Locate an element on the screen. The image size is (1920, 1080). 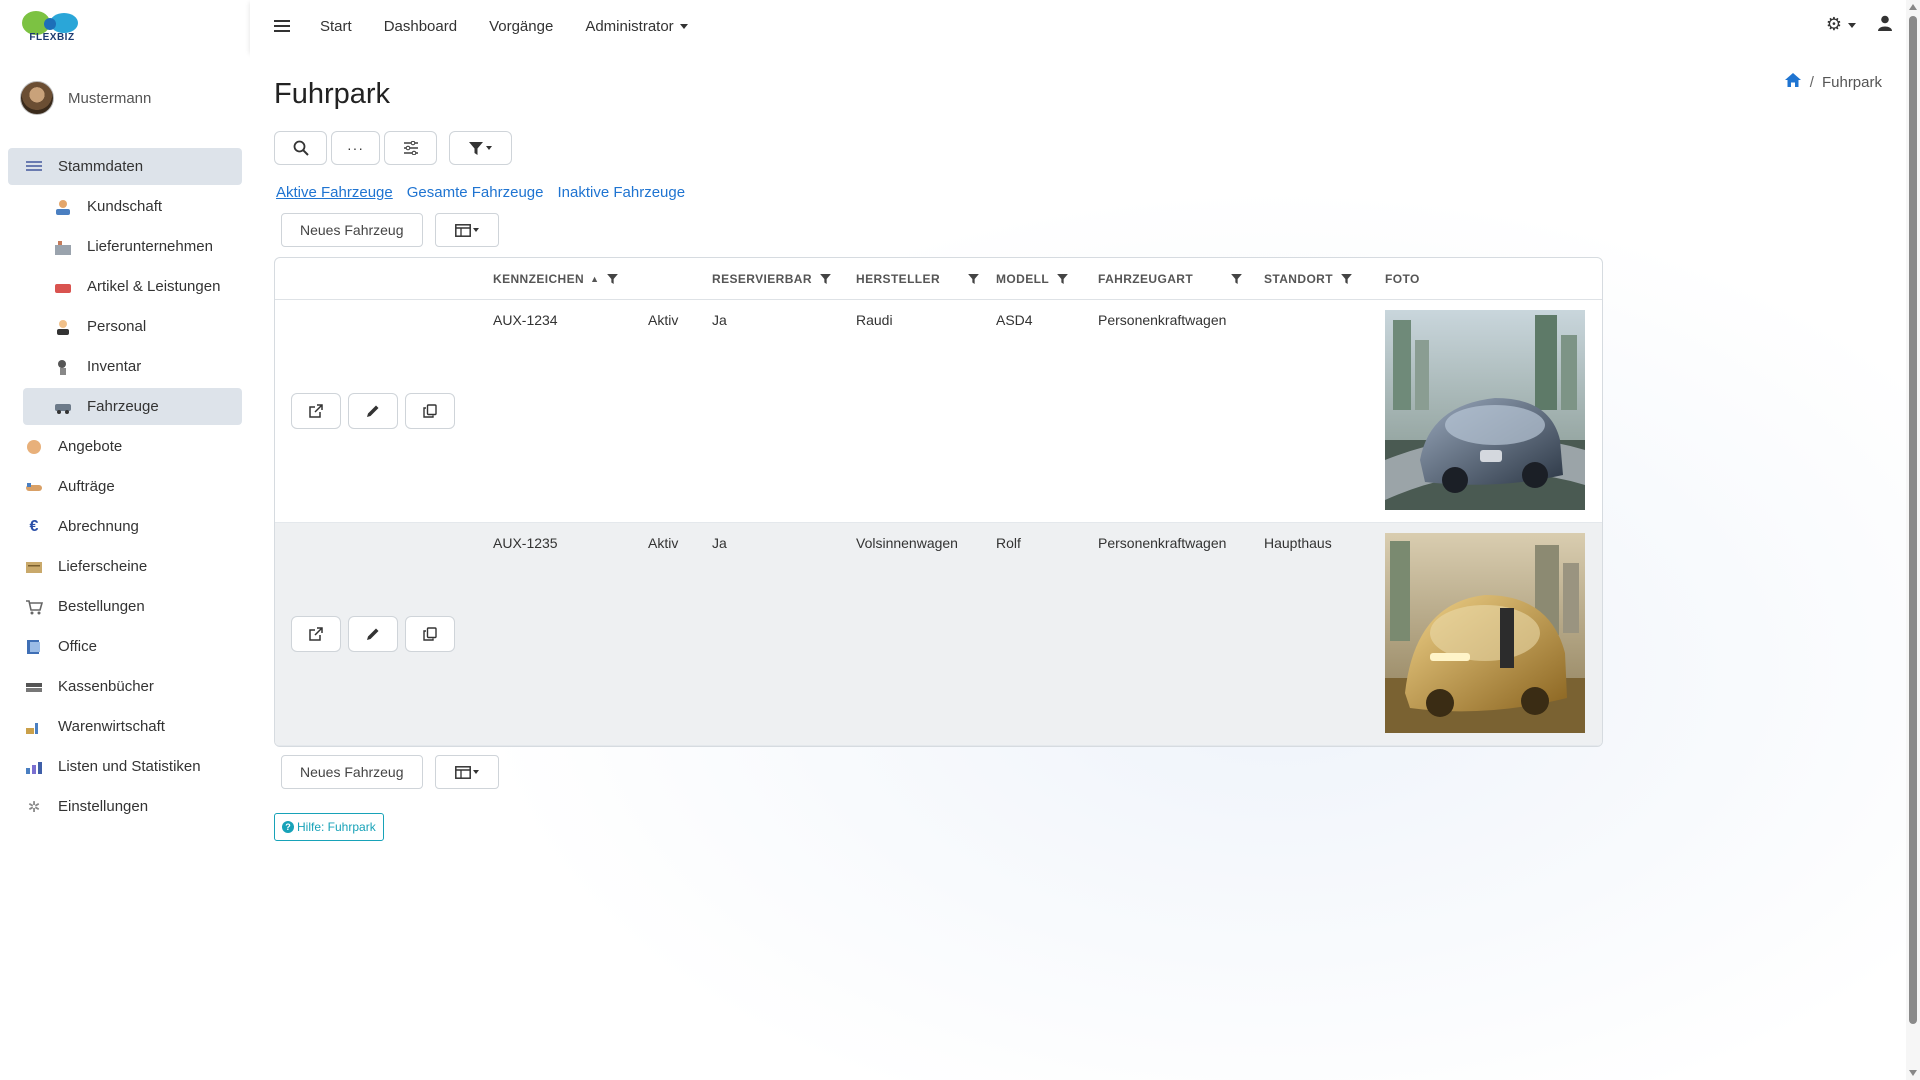
table-actions-bottom: Neues Fahrzeug is located at coordinates (390, 772).